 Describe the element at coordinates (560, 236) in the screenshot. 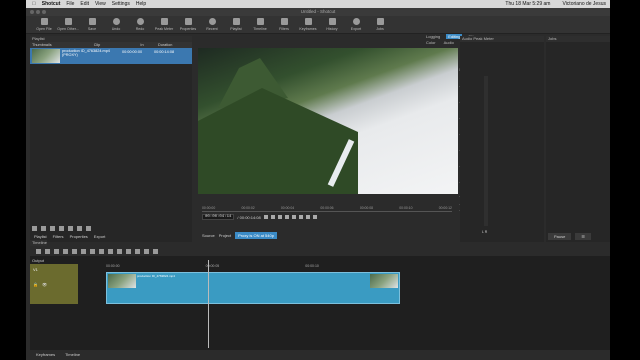

I see `pause-jobs-button: Pause` at that location.